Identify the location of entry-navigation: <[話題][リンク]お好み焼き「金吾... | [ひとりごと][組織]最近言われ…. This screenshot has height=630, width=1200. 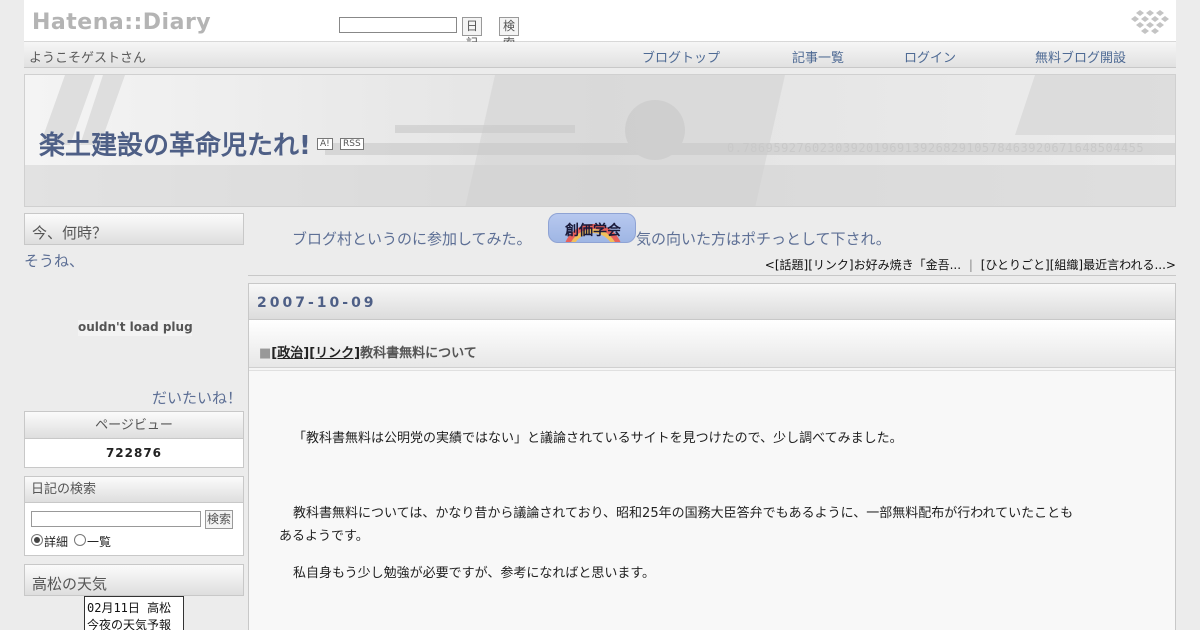
(712, 266).